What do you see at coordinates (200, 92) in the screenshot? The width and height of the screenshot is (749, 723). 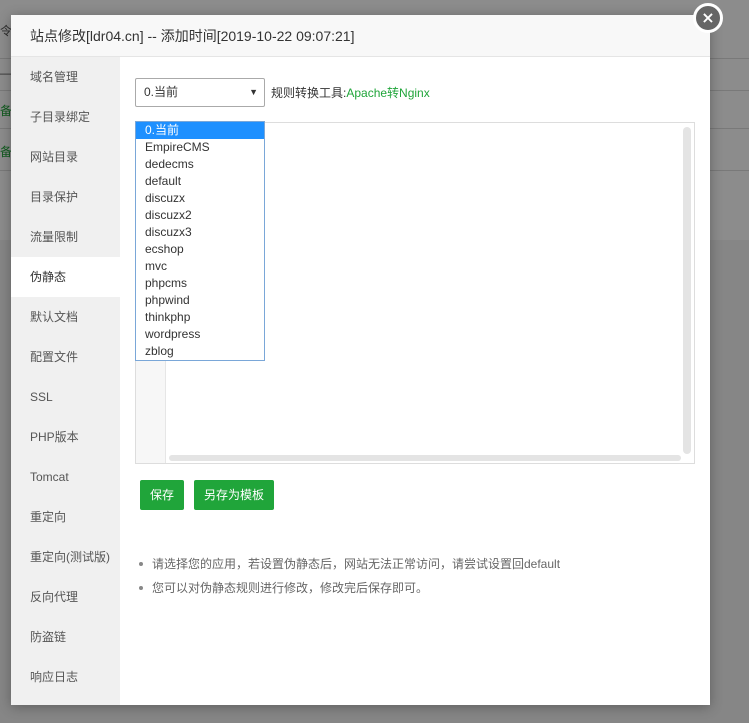 I see `rewrite-template-select: 0.当前 ▼` at bounding box center [200, 92].